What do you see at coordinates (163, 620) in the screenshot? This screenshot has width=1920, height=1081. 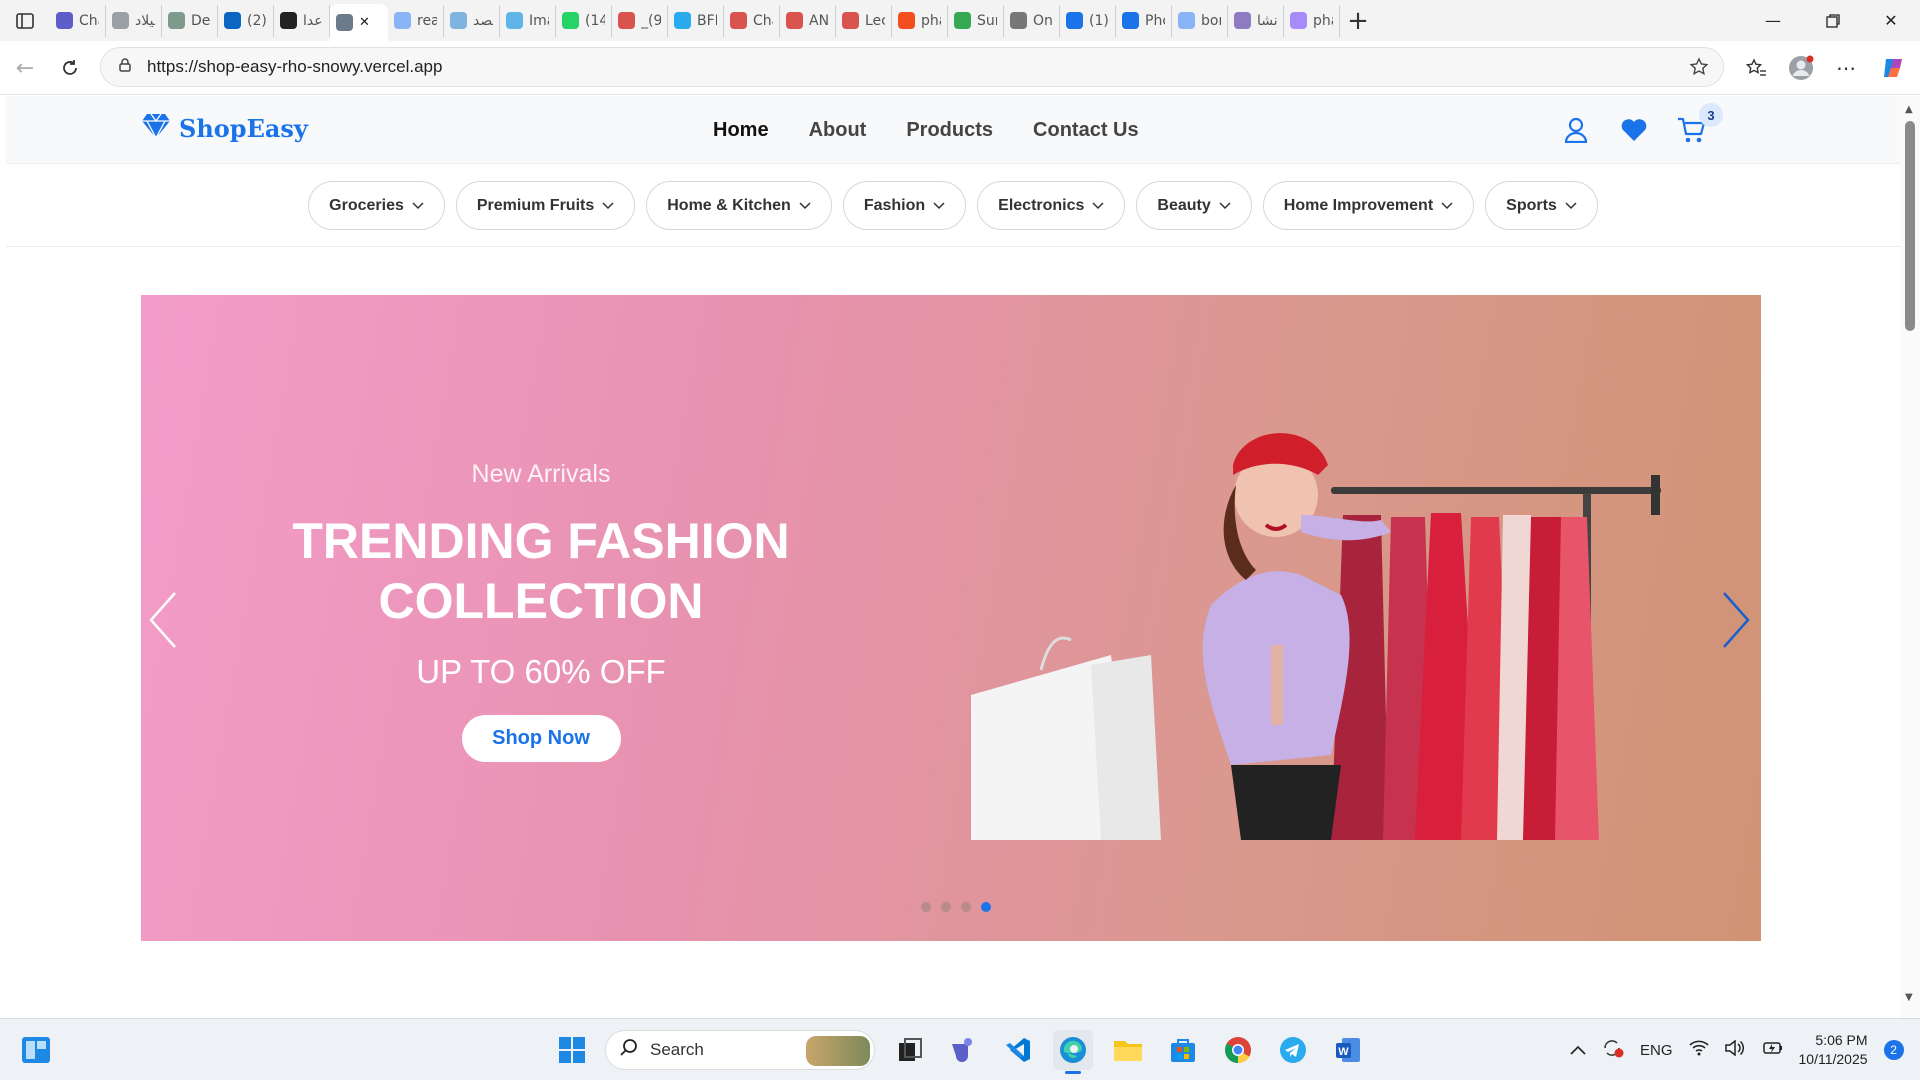 I see `carousel-prev-arrow` at bounding box center [163, 620].